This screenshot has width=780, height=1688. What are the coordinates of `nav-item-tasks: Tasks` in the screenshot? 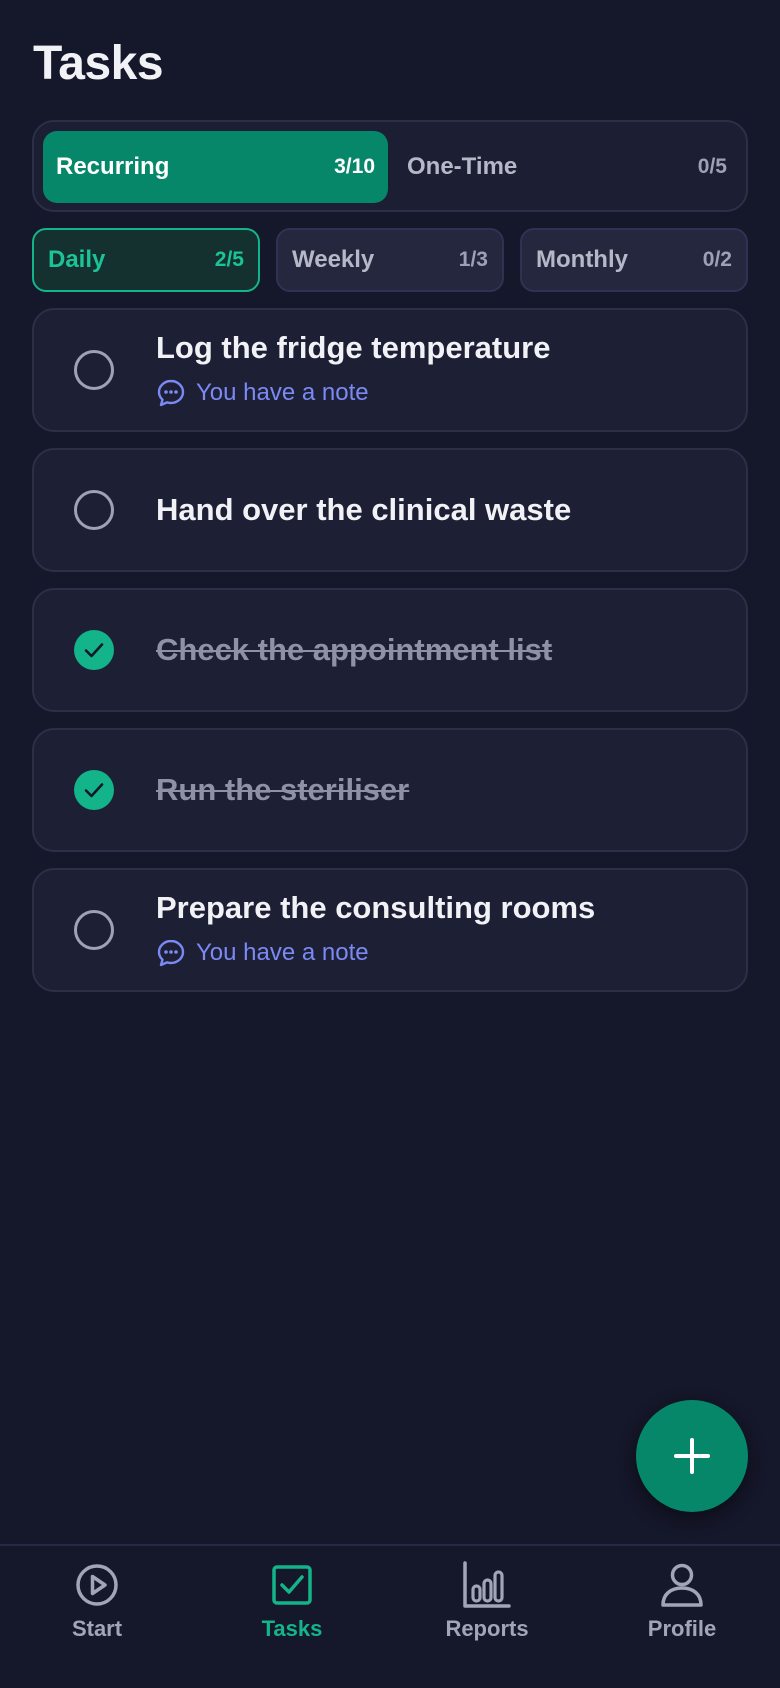 It's located at (292, 1615).